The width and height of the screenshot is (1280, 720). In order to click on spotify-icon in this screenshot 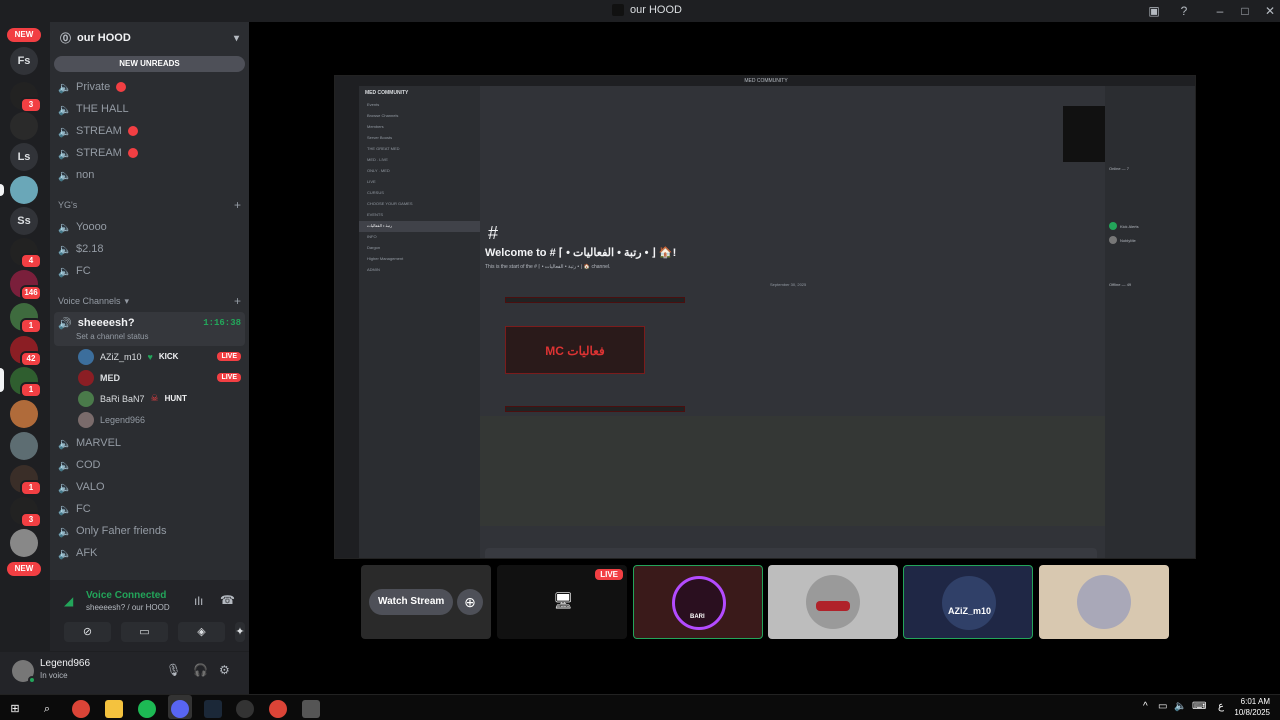, I will do `click(147, 709)`.